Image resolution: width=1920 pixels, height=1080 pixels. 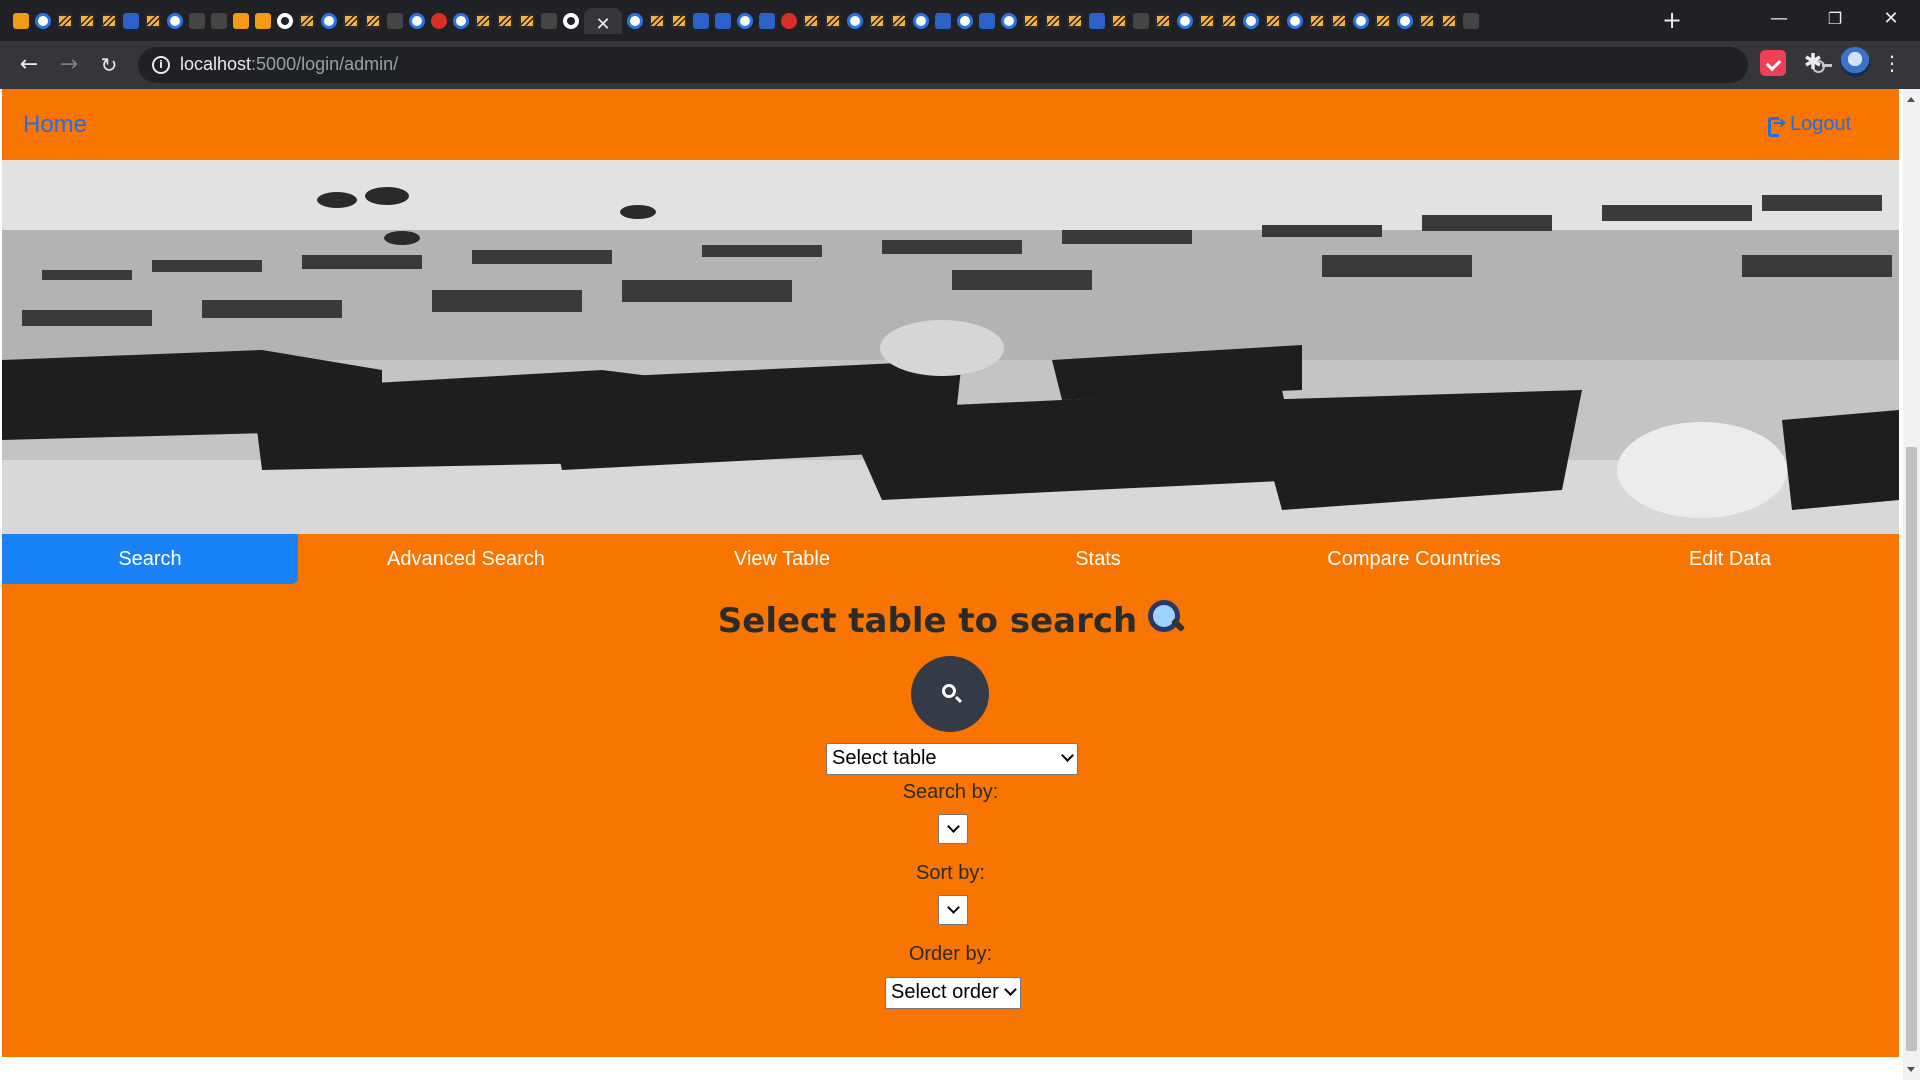 What do you see at coordinates (69, 65) in the screenshot?
I see `forward-arrow-icon: →` at bounding box center [69, 65].